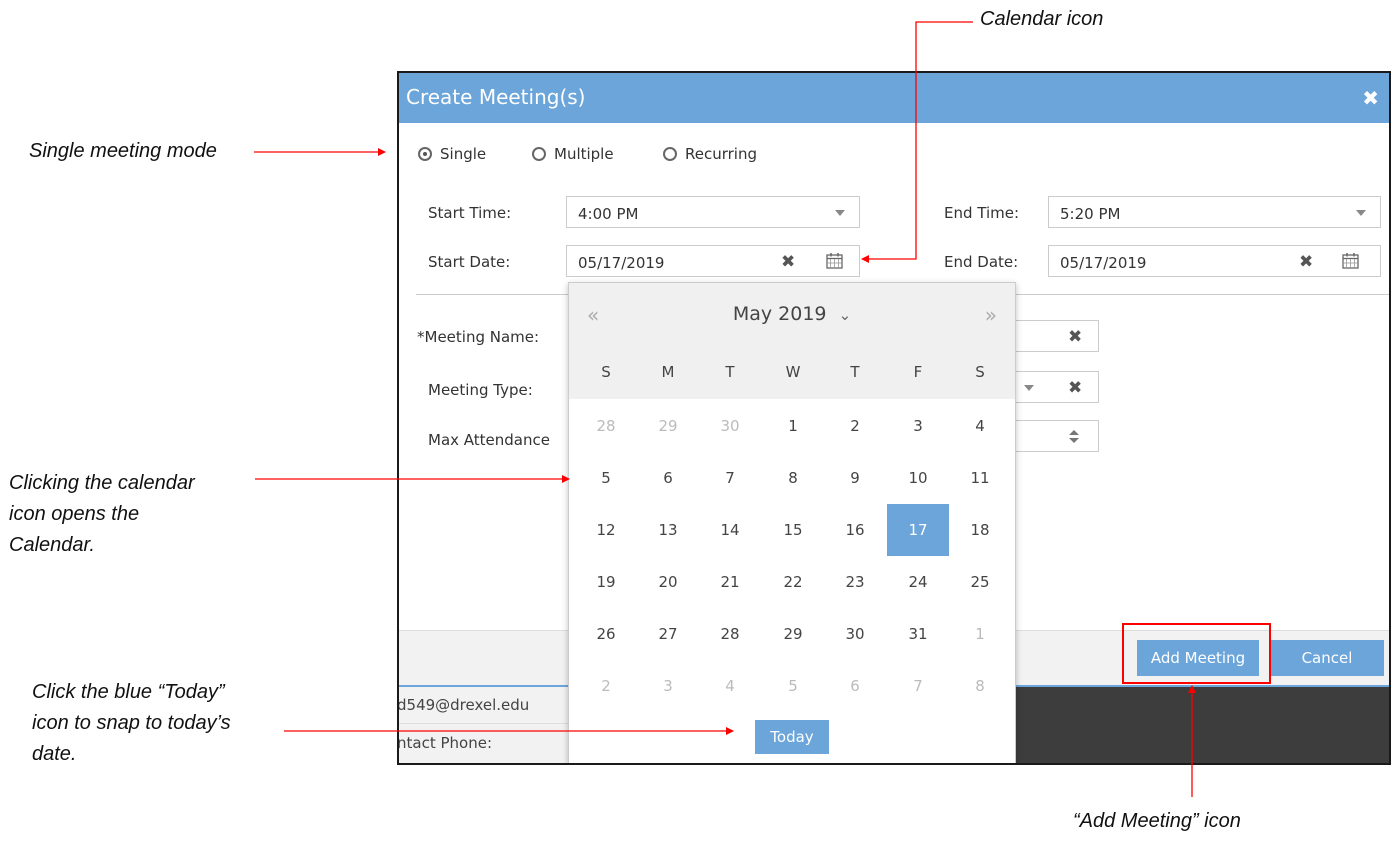 The image size is (1393, 846). What do you see at coordinates (917, 142) in the screenshot?
I see `arrow-calendar-icon` at bounding box center [917, 142].